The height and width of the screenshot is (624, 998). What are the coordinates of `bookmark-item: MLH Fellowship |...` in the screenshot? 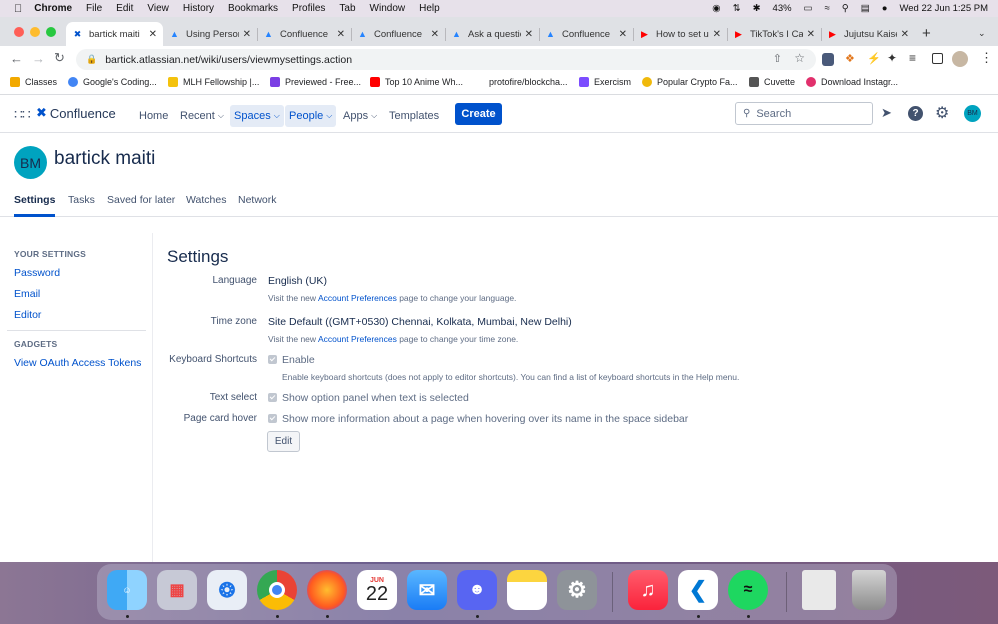 It's located at (213, 82).